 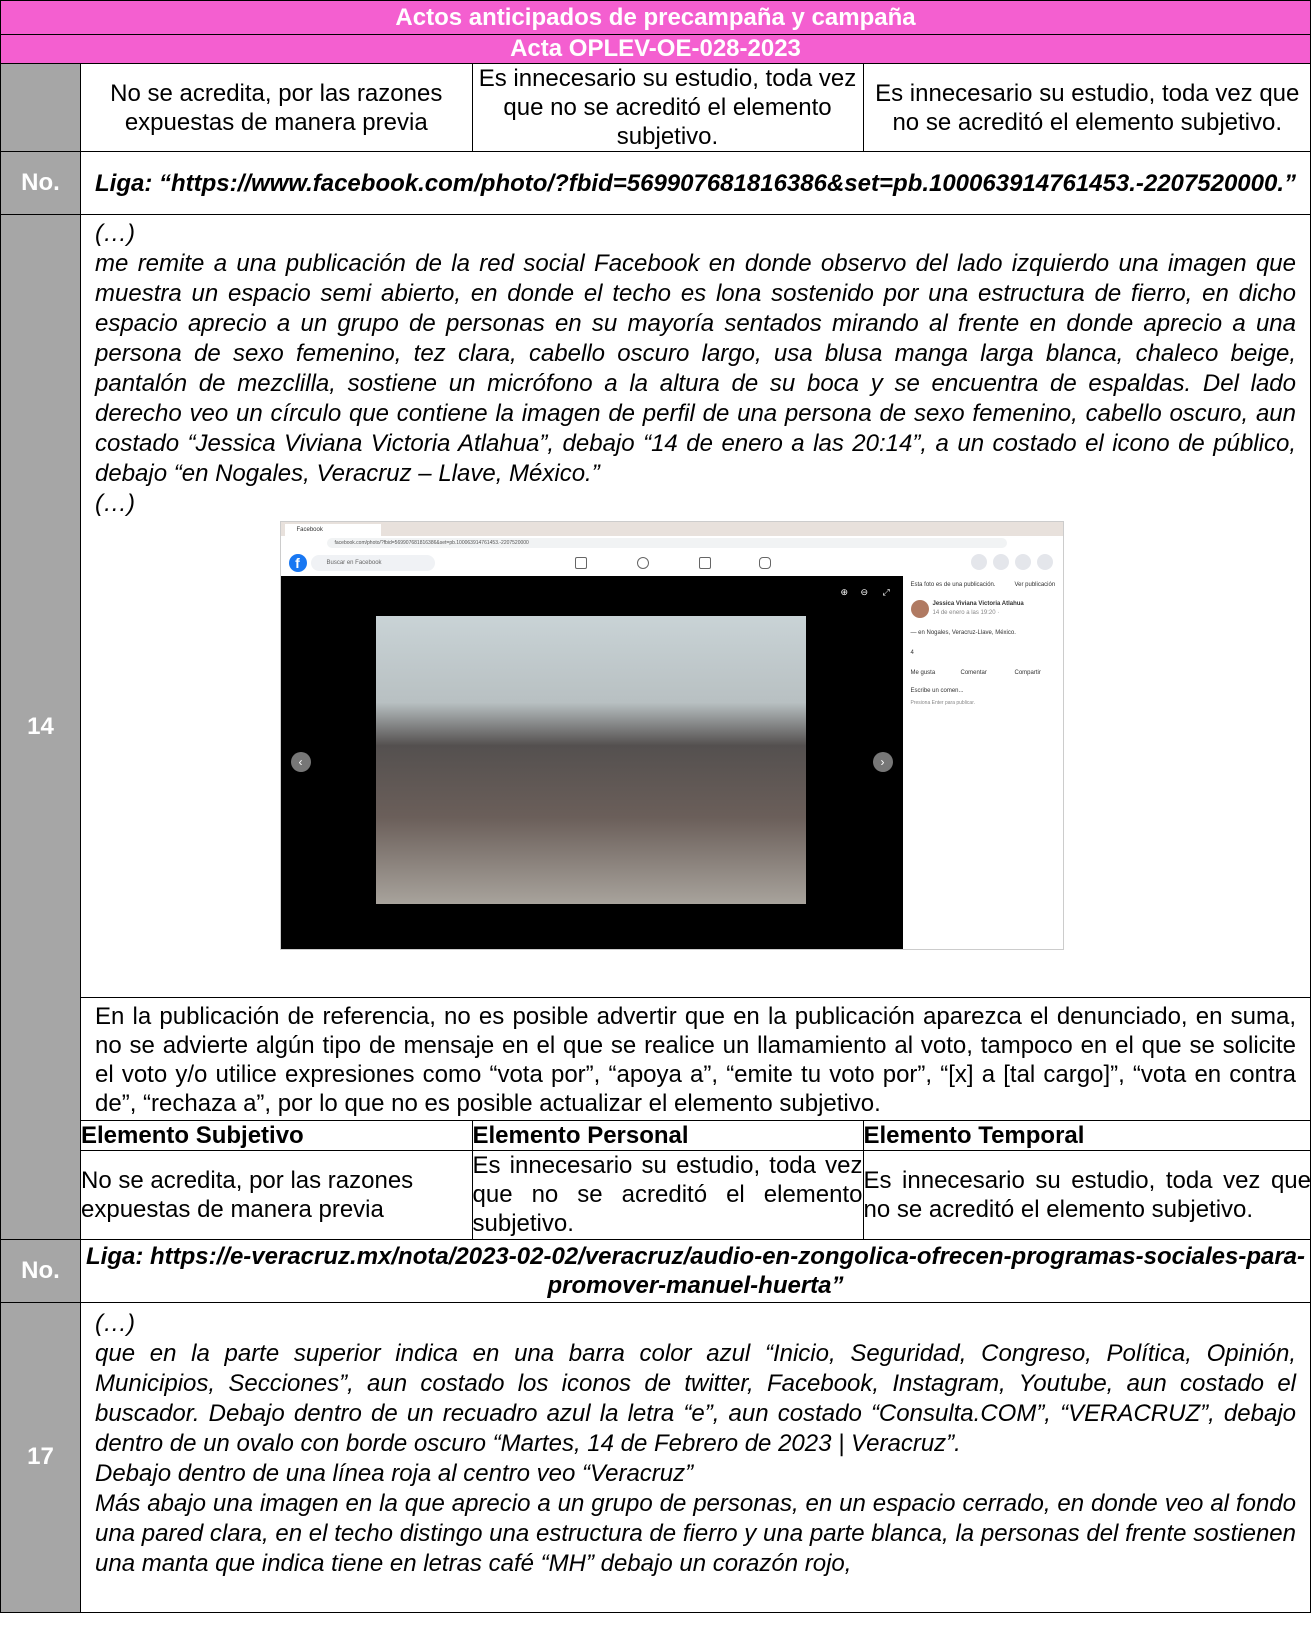 I want to click on ellipsis-open: (…), so click(x=115, y=233).